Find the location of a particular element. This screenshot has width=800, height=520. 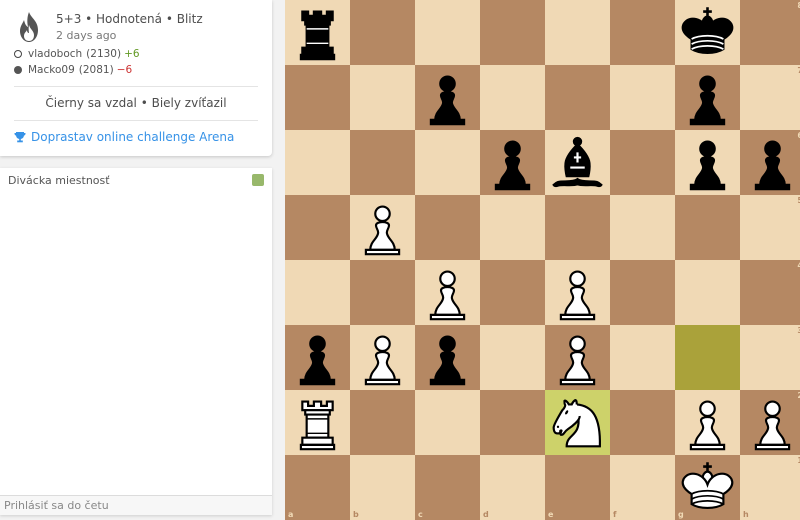

white-king-icon is located at coordinates (707, 487).